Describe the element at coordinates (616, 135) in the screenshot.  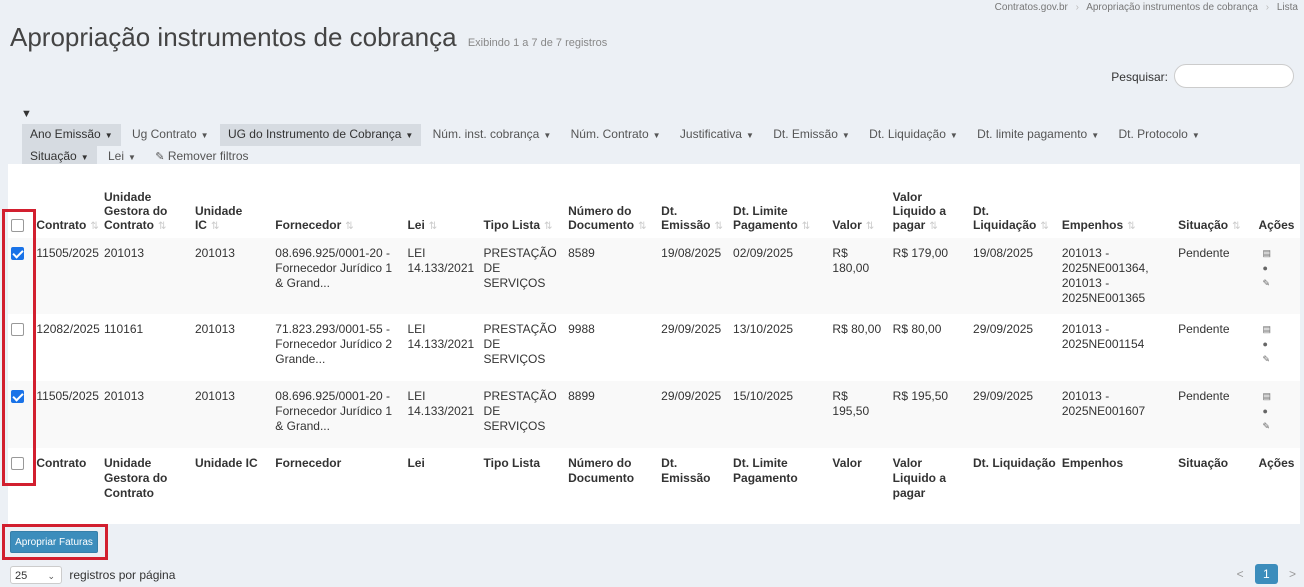
I see `filter-num-contrato: Núm. Contrato ▼` at that location.